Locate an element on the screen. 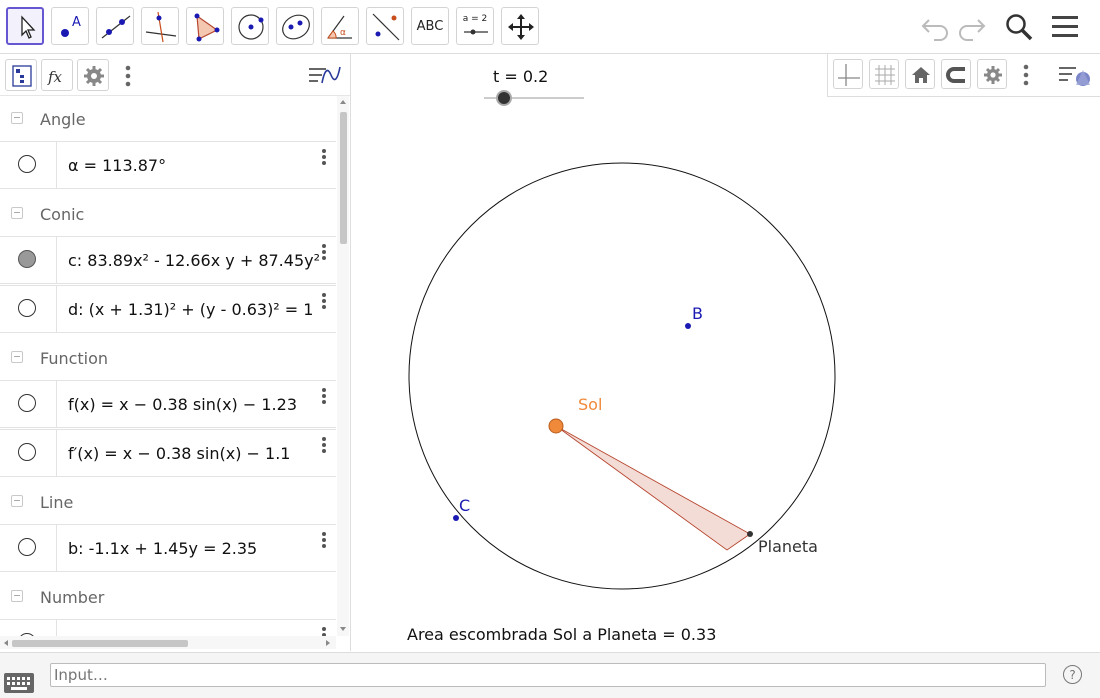 The width and height of the screenshot is (1100, 698). ellipse-tool-button is located at coordinates (295, 26).